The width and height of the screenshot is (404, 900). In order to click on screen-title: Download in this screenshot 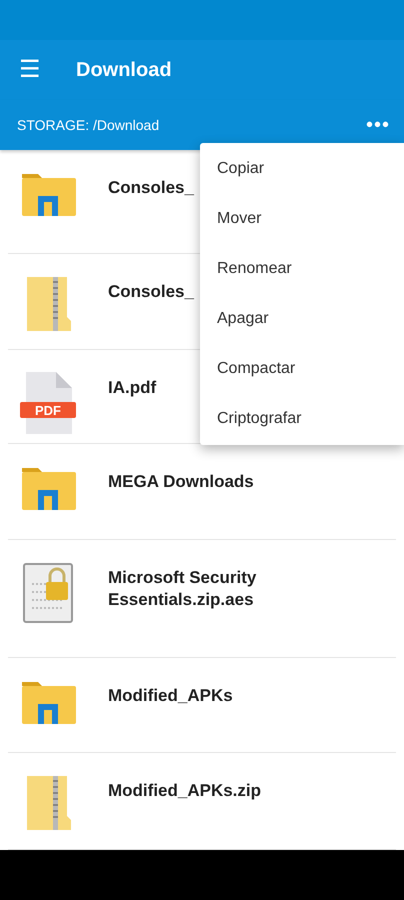, I will do `click(124, 70)`.